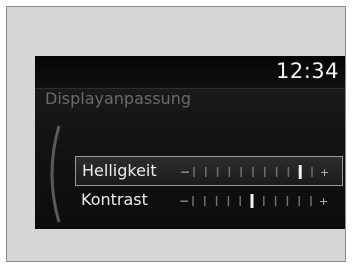 This screenshot has height=269, width=353. What do you see at coordinates (114, 199) in the screenshot?
I see `setting-label: Kontrast` at bounding box center [114, 199].